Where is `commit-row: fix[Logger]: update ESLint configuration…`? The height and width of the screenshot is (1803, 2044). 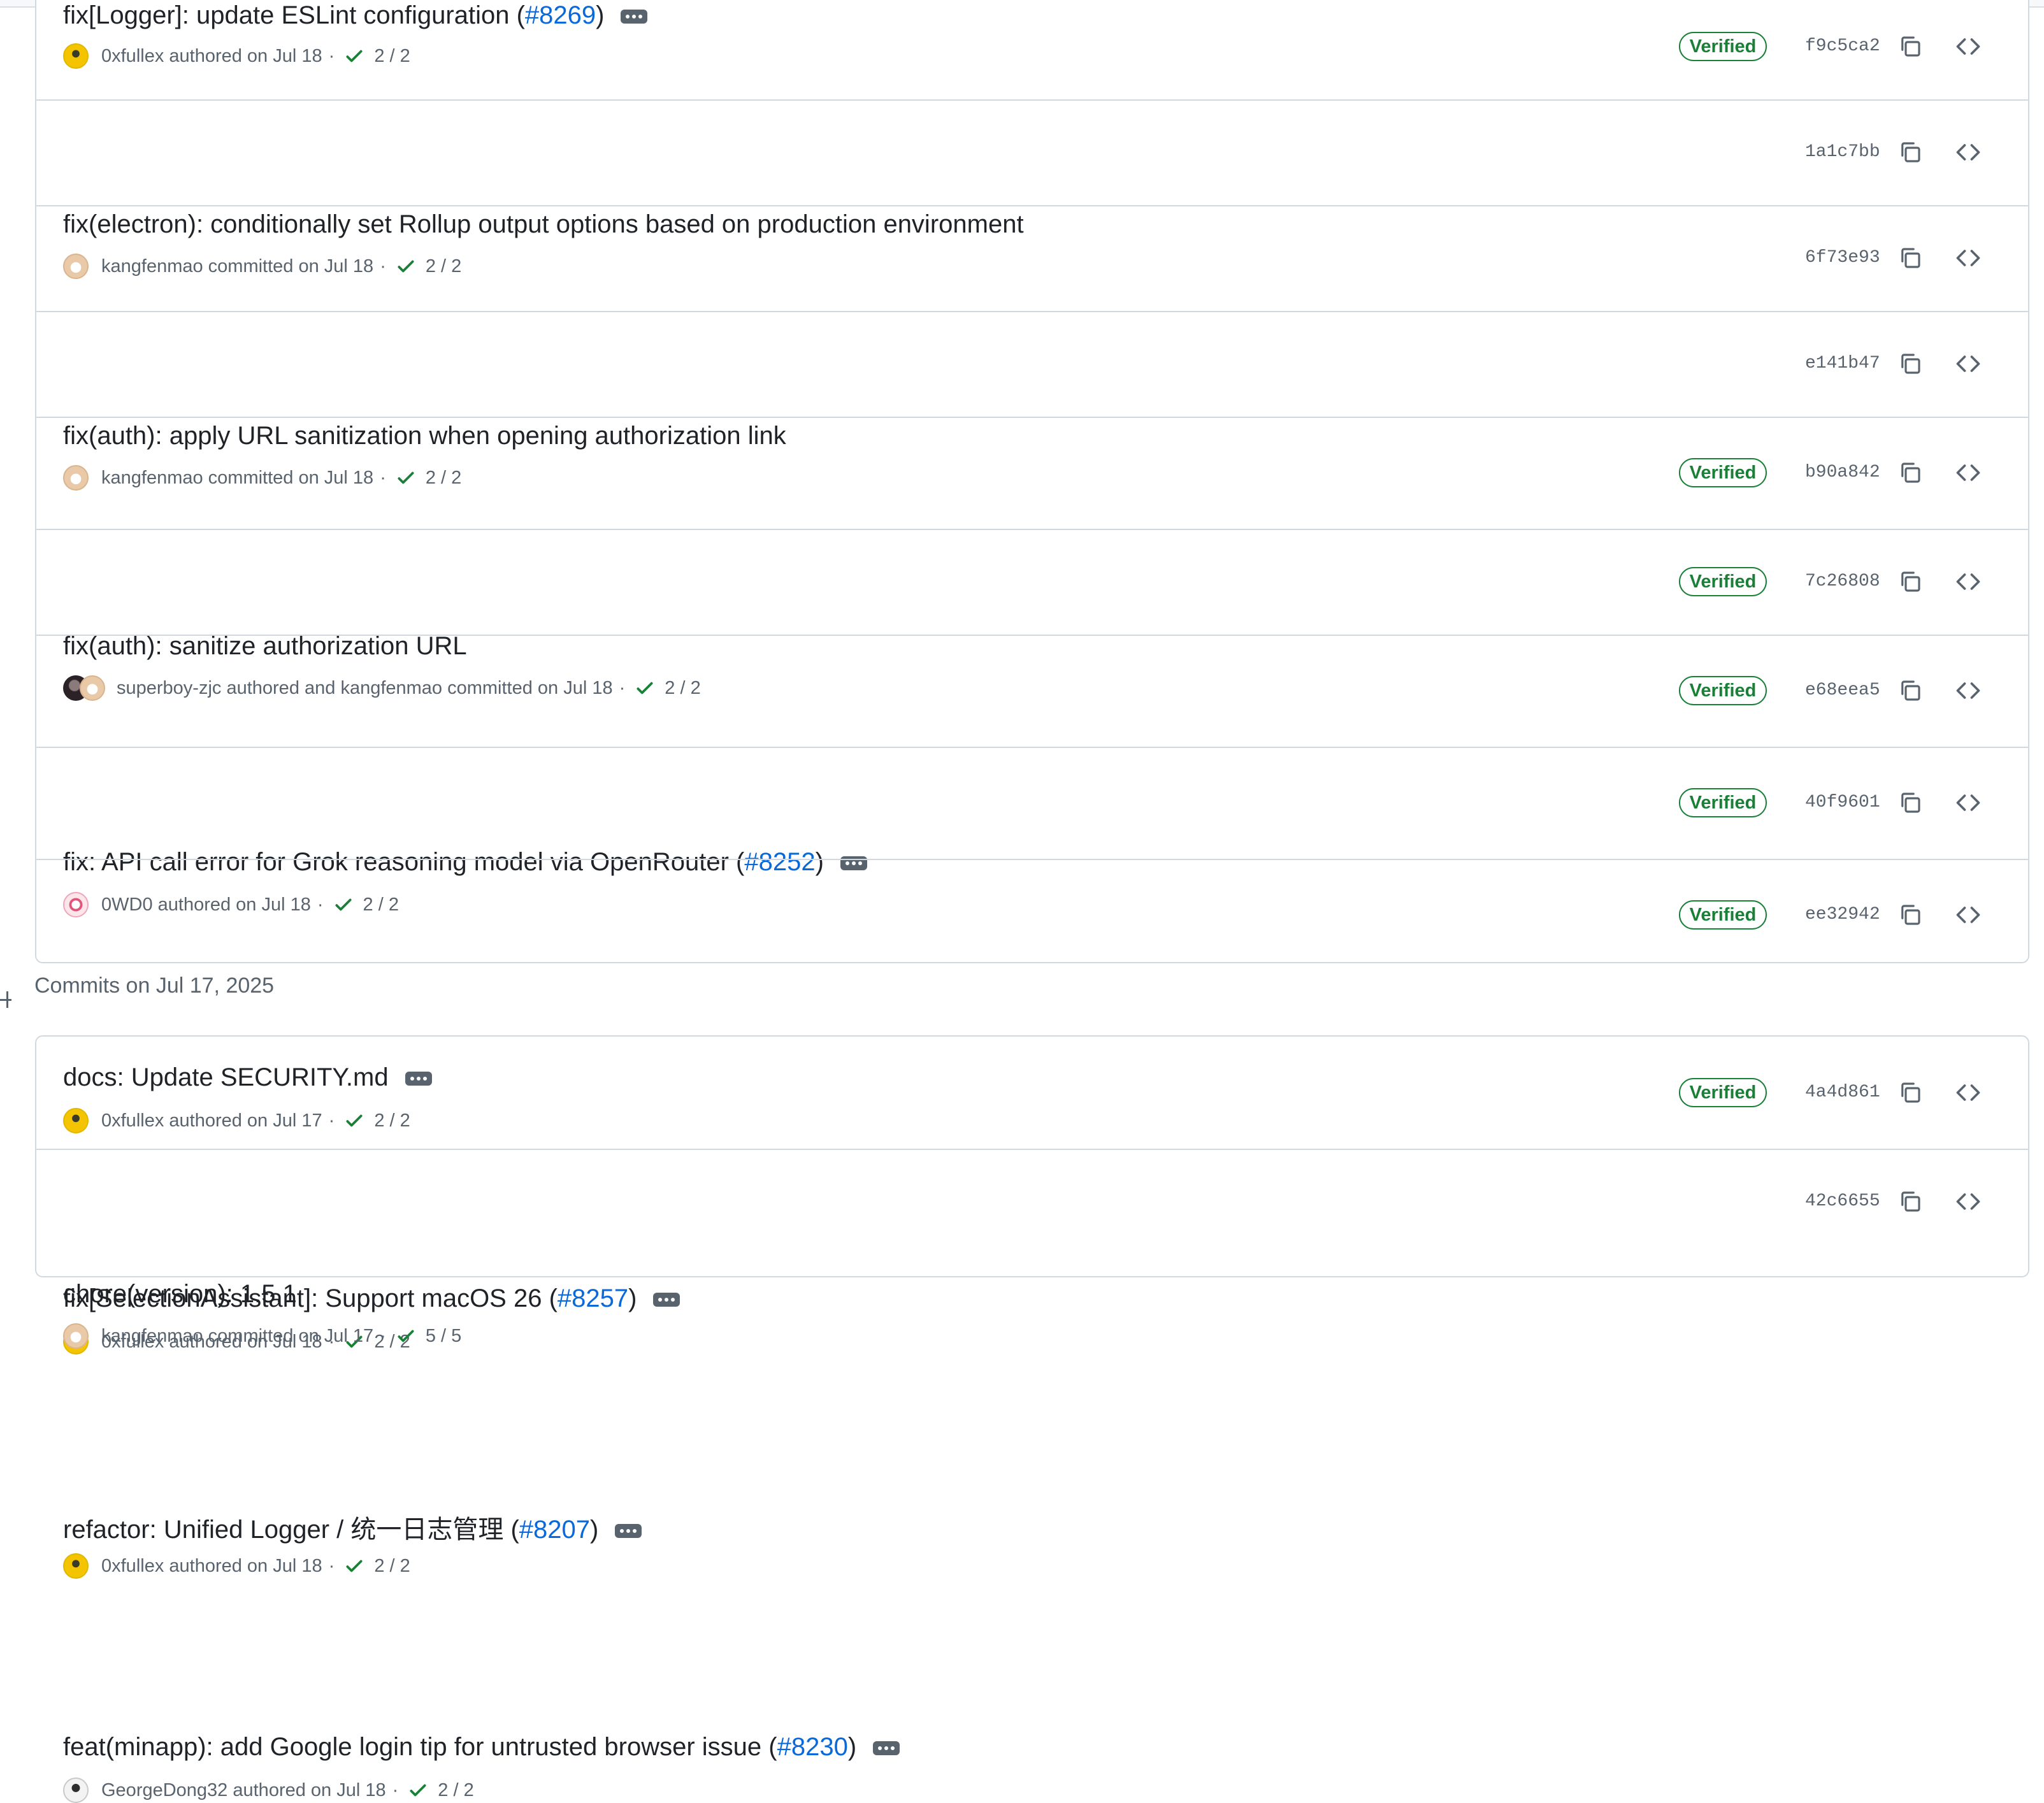
commit-row: fix[Logger]: update ESLint configuration… is located at coordinates (1032, 50).